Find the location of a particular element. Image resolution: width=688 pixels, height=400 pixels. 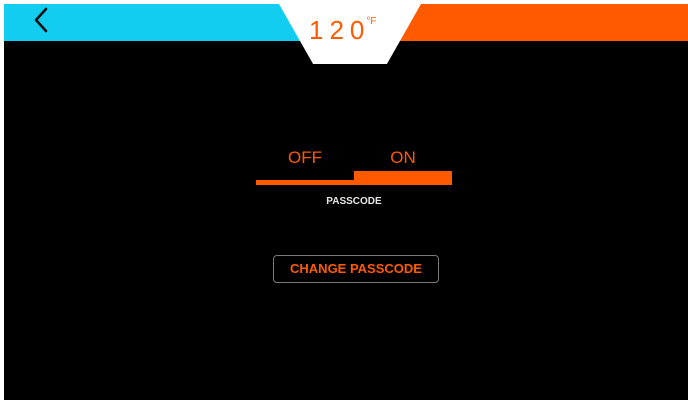

header-right-band is located at coordinates (541, 22).